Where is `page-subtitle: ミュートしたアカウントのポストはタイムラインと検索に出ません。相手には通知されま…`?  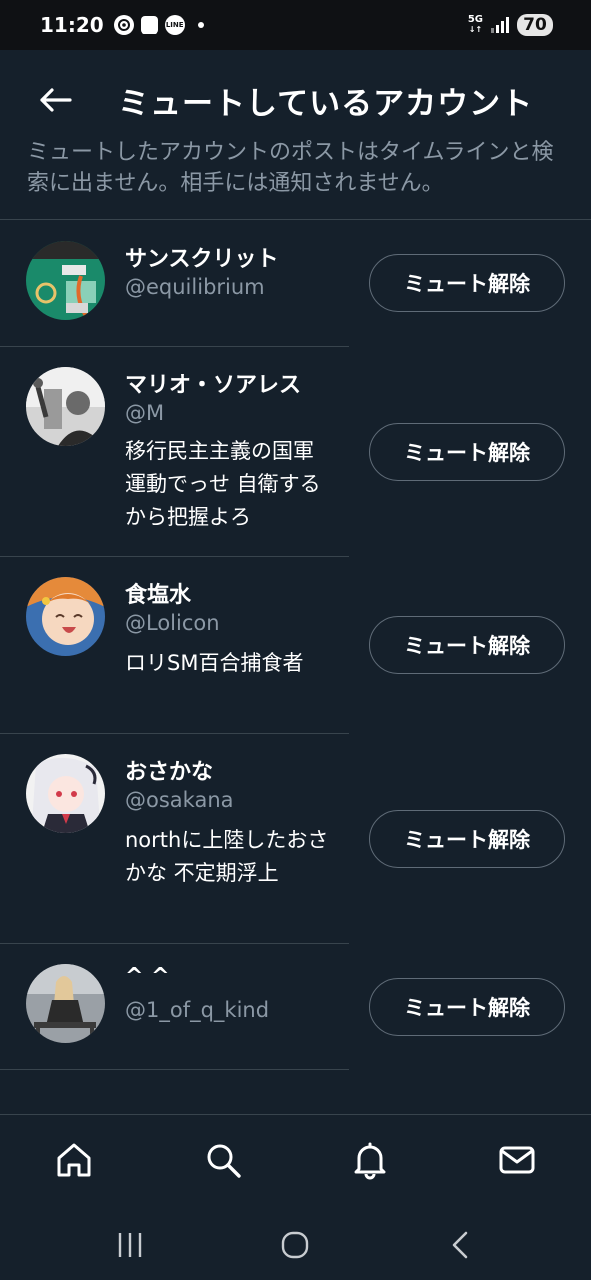
page-subtitle: ミュートしたアカウントのポストはタイムラインと検索に出ません。相手には通知されま… is located at coordinates (290, 168).